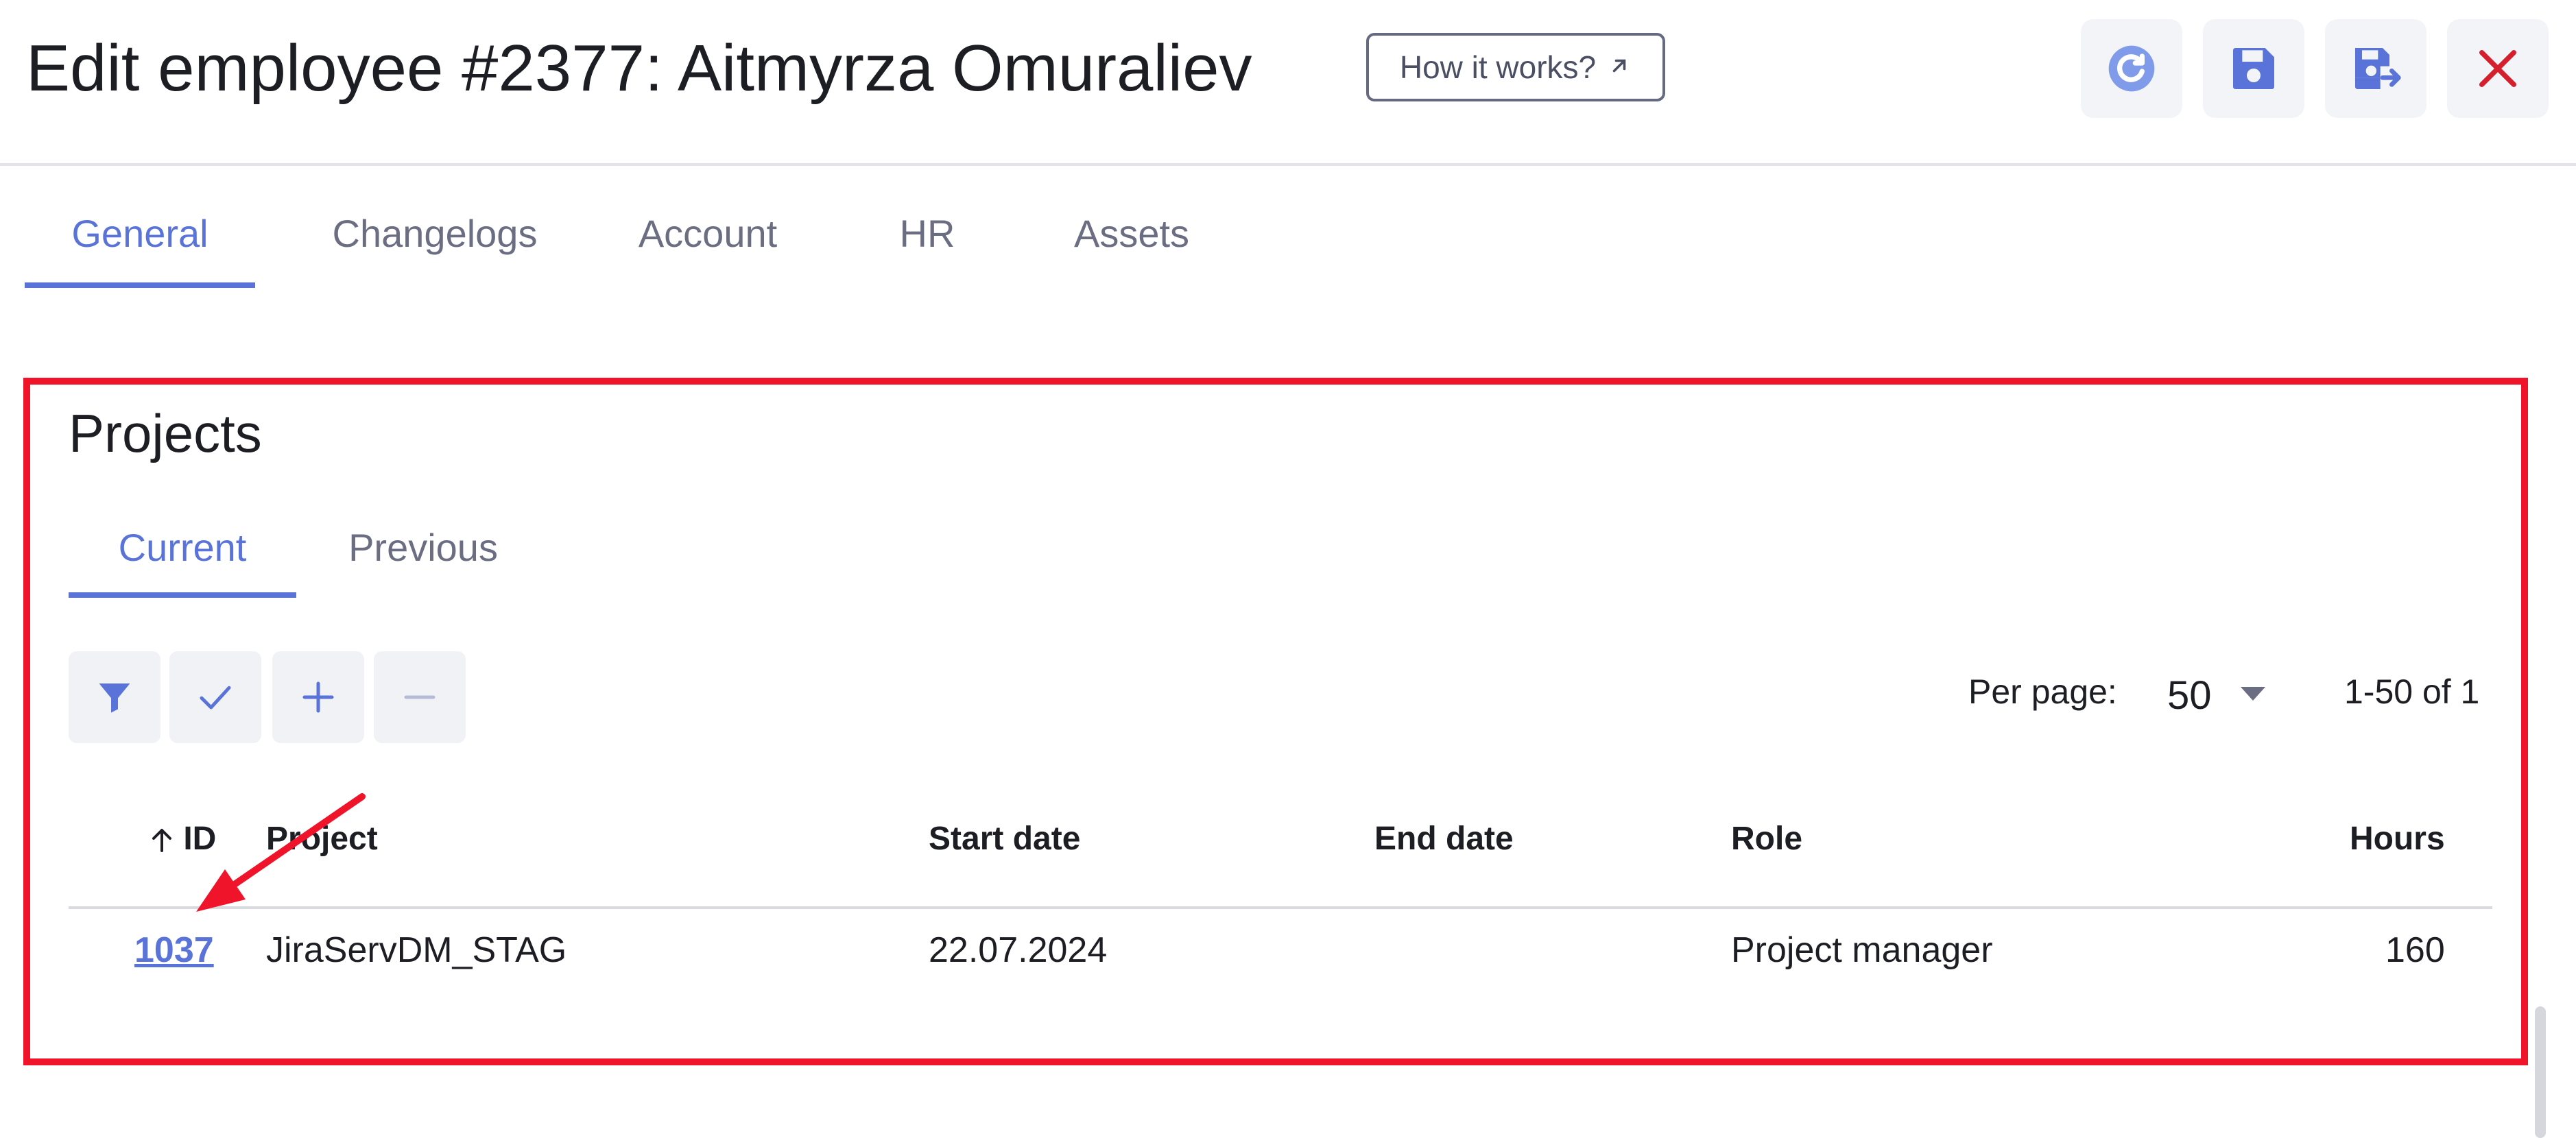 The image size is (2576, 1138). I want to click on save-and-exit-icon, so click(2378, 68).